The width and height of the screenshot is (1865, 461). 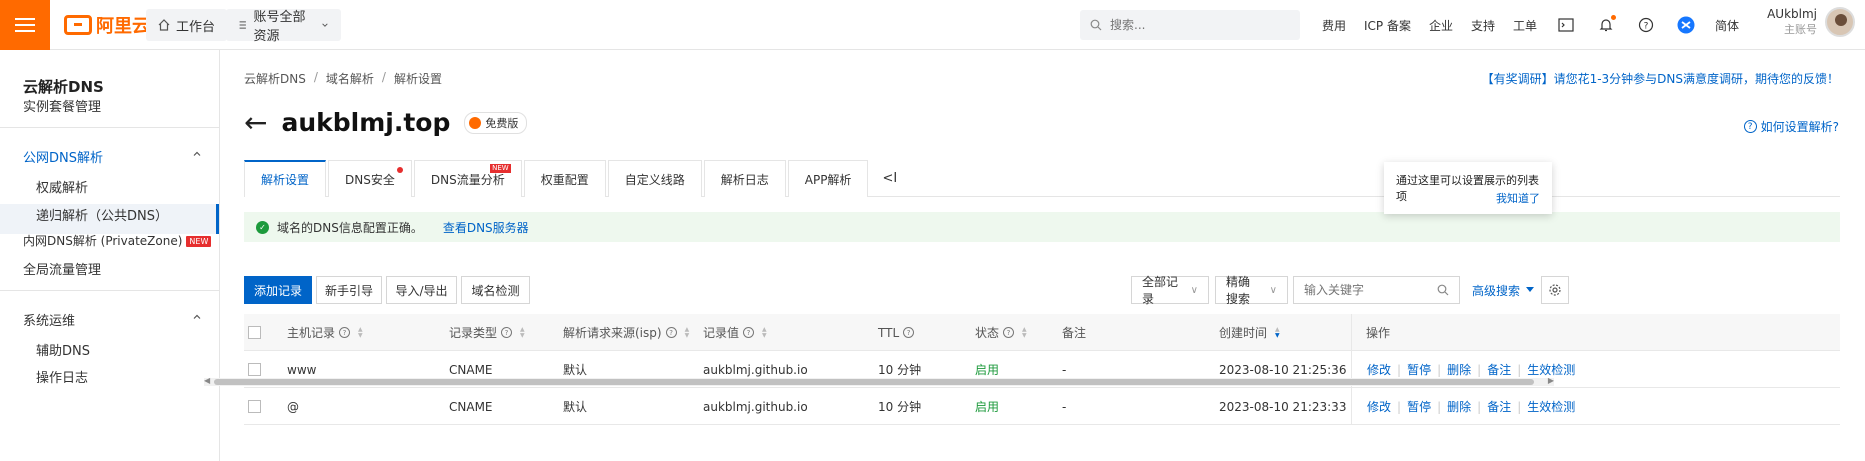 I want to click on keyword-search, so click(x=1376, y=290).